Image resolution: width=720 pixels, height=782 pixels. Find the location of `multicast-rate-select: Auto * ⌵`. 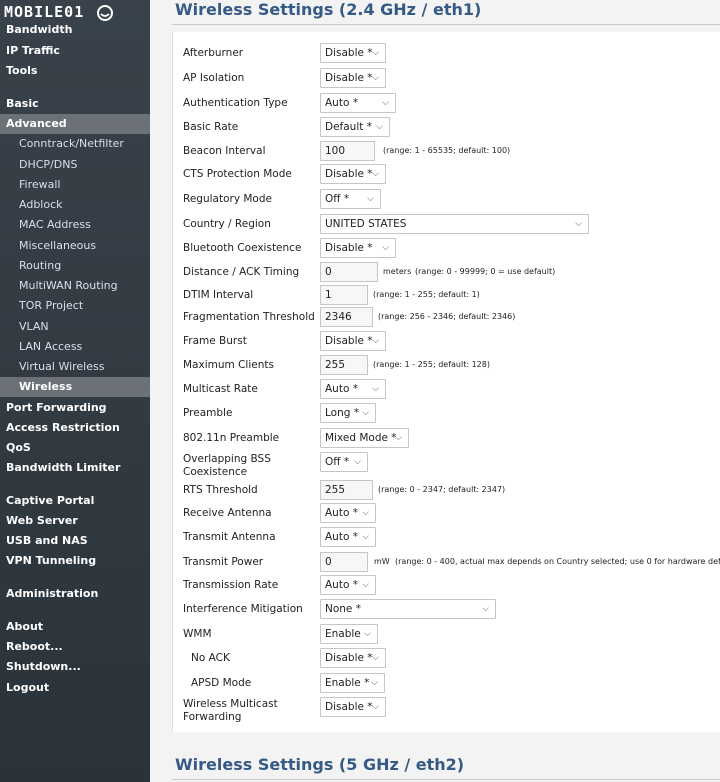

multicast-rate-select: Auto * ⌵ is located at coordinates (353, 389).